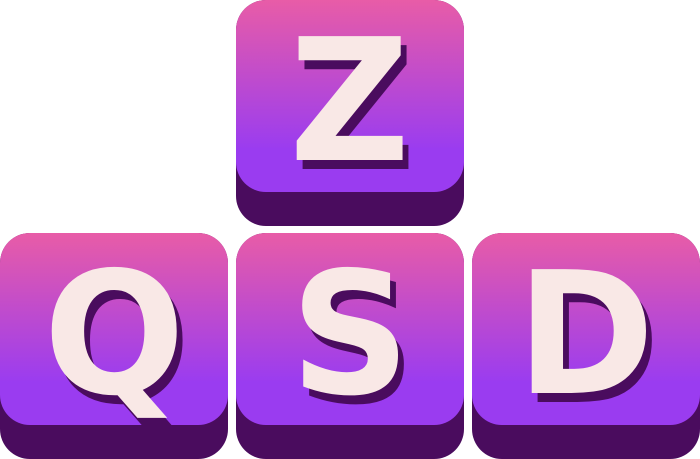 The image size is (700, 459). What do you see at coordinates (350, 335) in the screenshot?
I see `key-s-label: S` at bounding box center [350, 335].